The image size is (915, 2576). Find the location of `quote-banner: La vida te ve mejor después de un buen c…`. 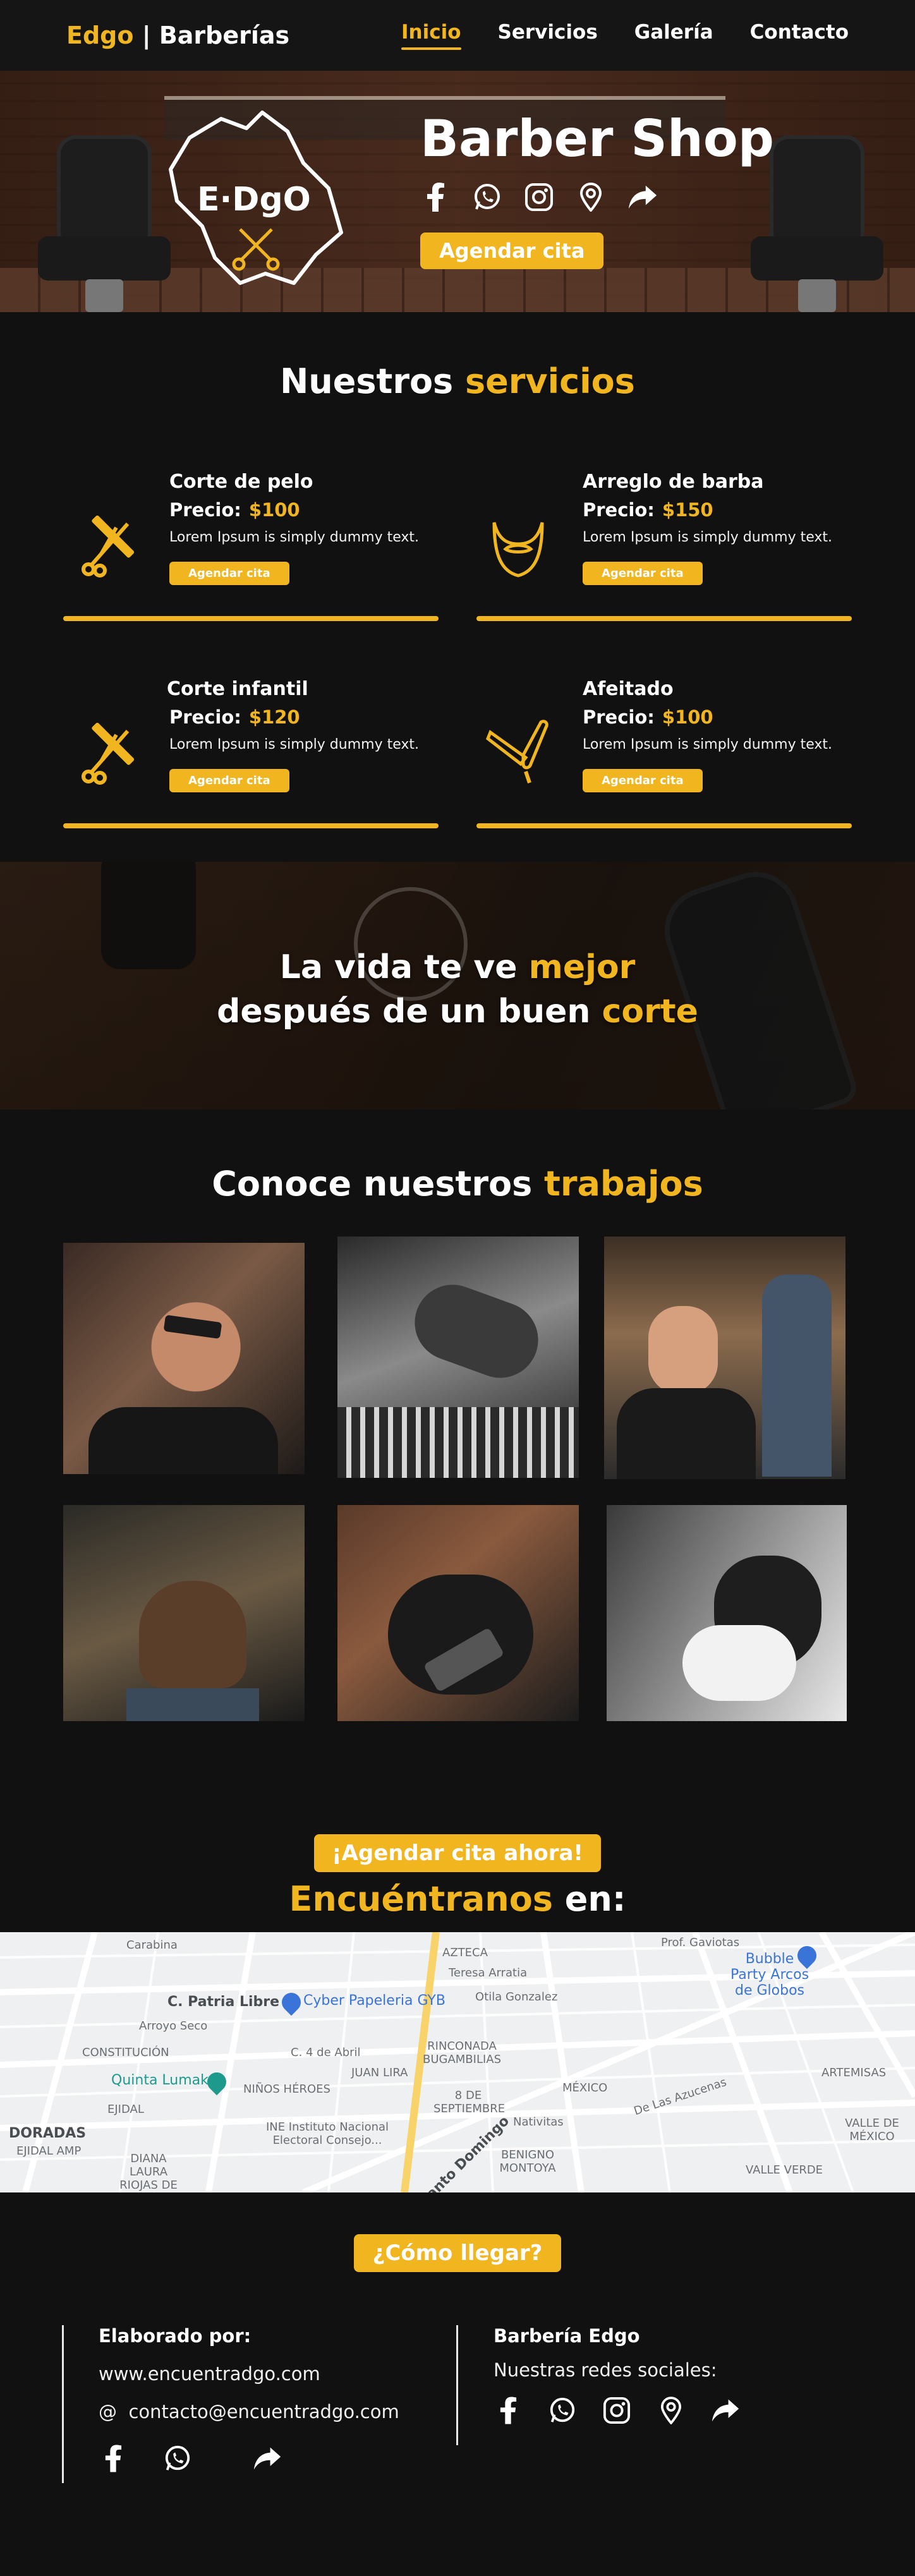

quote-banner: La vida te ve mejor después de un buen c… is located at coordinates (457, 986).